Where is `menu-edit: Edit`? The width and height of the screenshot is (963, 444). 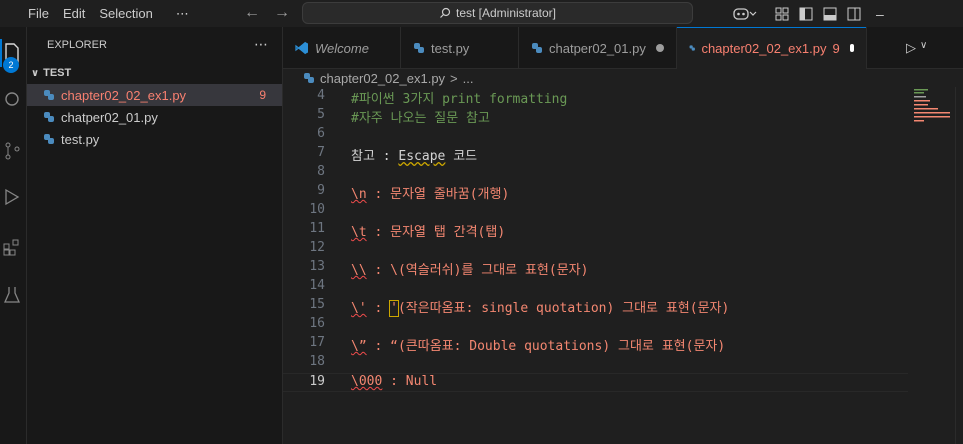
menu-edit: Edit is located at coordinates (74, 13).